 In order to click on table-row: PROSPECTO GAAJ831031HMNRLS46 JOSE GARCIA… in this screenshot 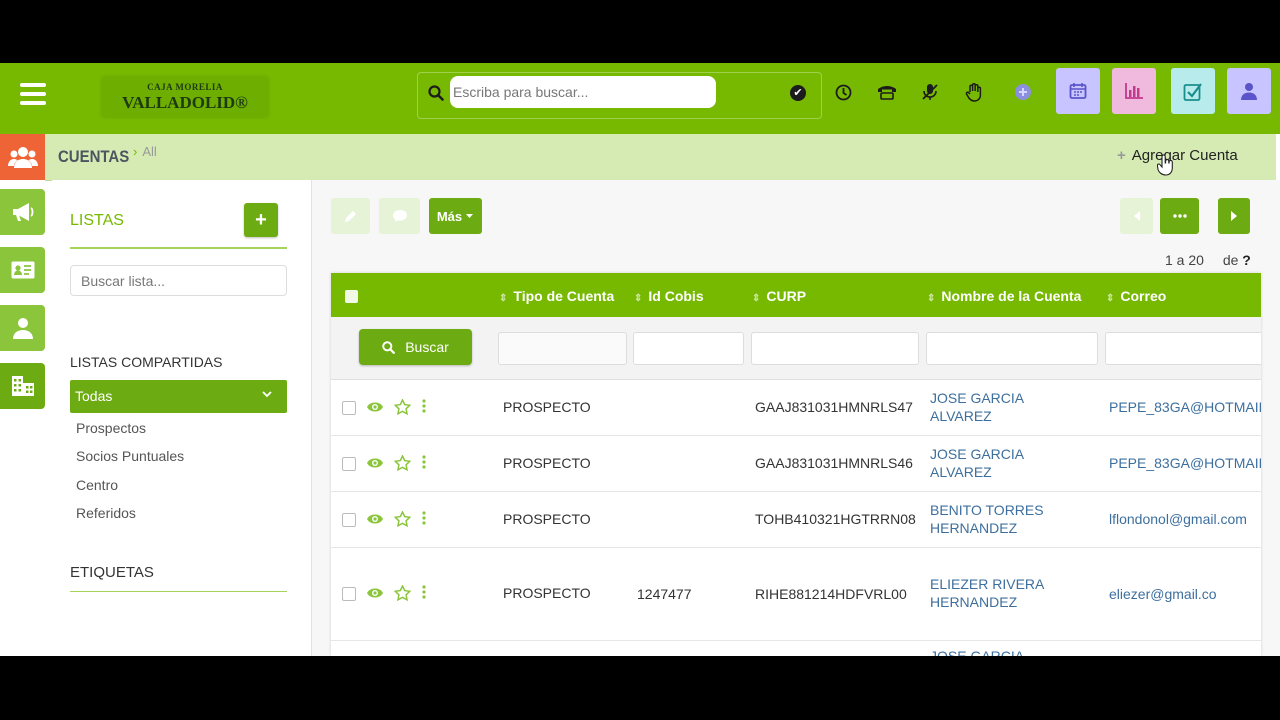, I will do `click(796, 464)`.